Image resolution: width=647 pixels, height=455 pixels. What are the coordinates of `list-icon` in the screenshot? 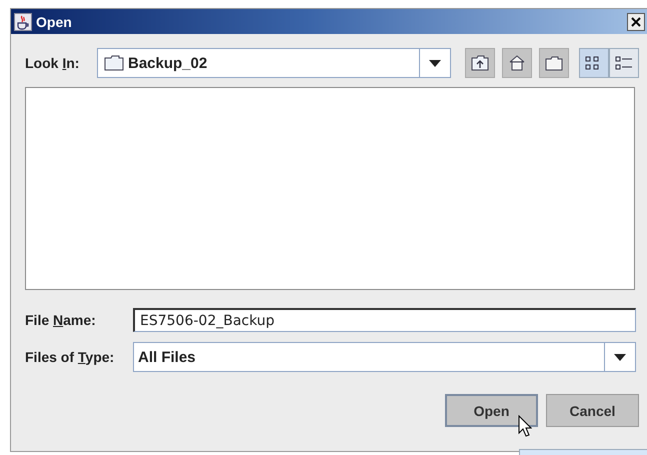 It's located at (624, 63).